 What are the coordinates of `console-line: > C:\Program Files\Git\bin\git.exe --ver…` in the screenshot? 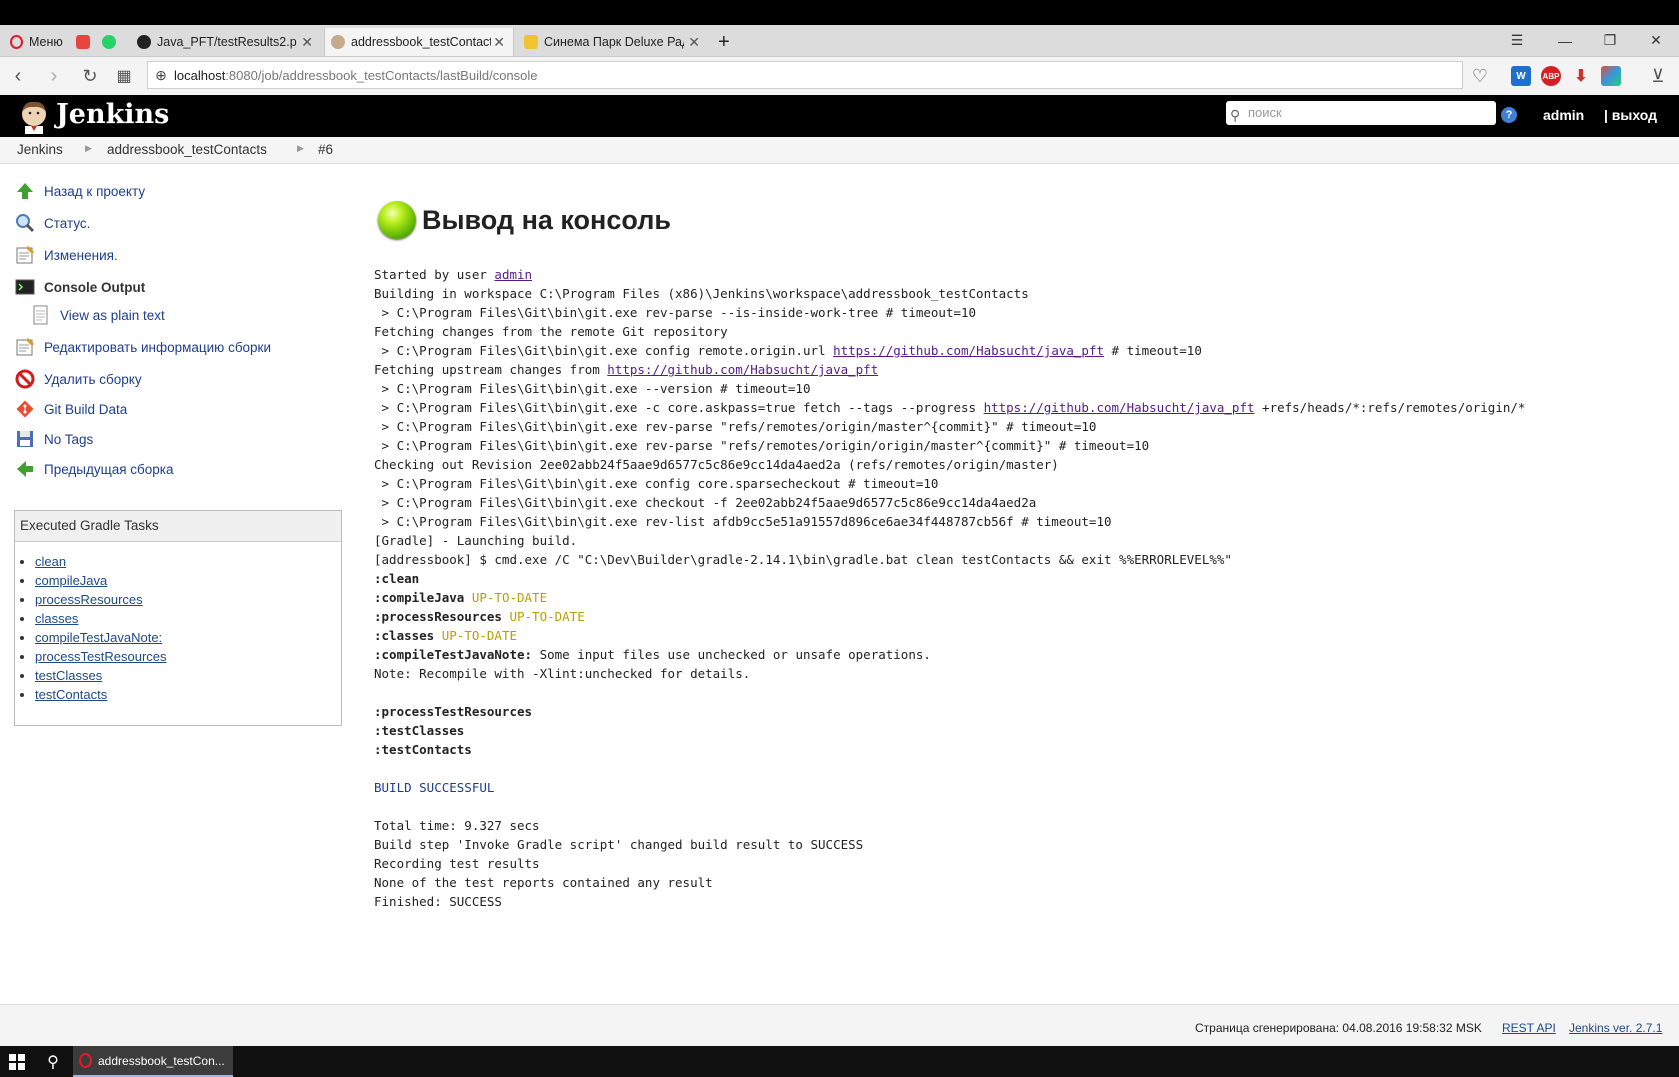 It's located at (949, 388).